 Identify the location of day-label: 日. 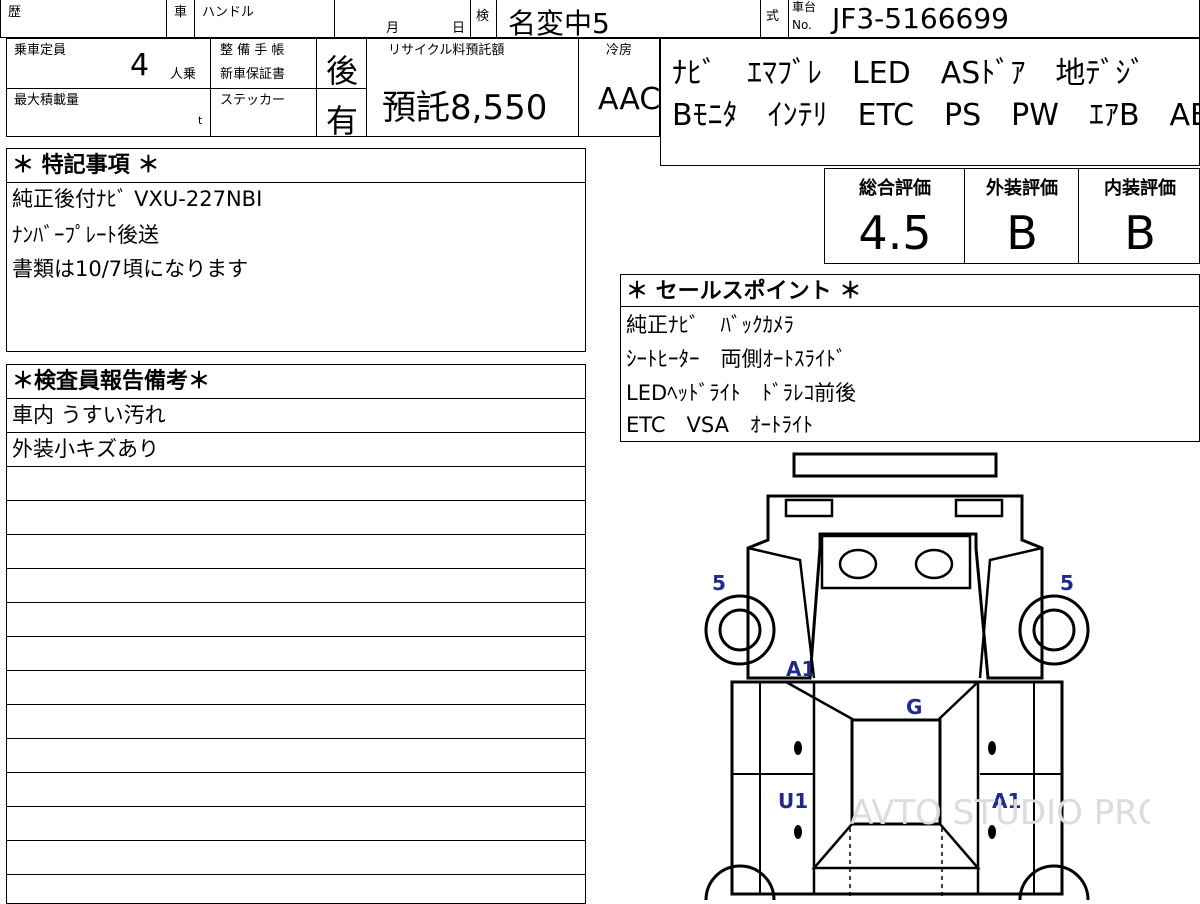
(459, 28).